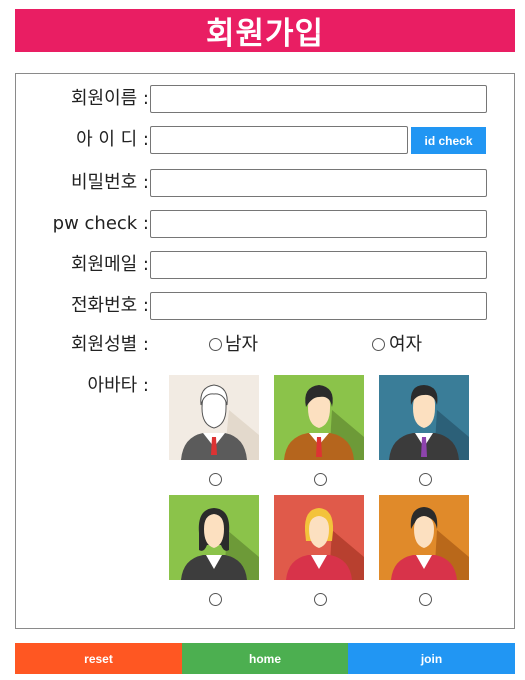  What do you see at coordinates (265, 30) in the screenshot?
I see `page-title: 회원가입` at bounding box center [265, 30].